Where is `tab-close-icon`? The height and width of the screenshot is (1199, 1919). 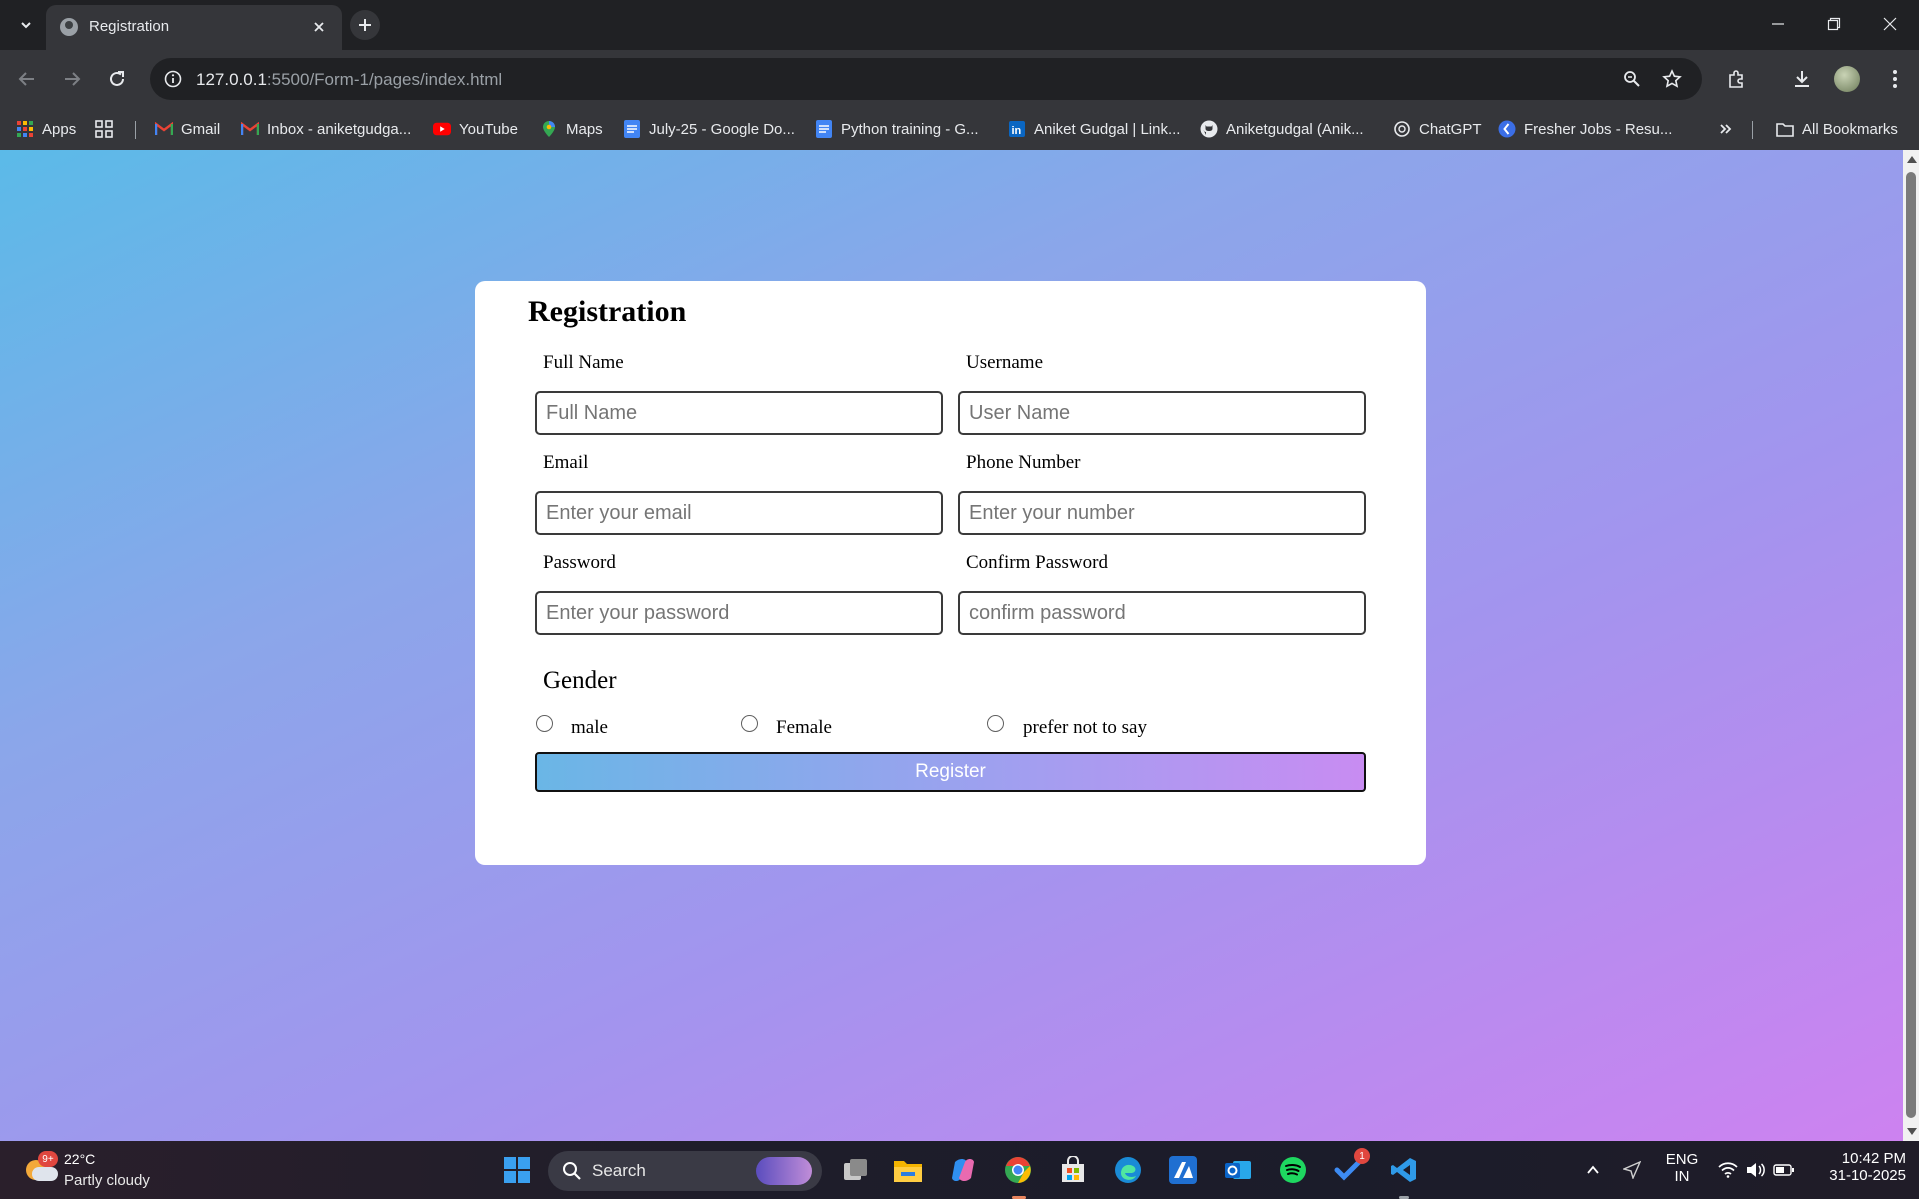
tab-close-icon is located at coordinates (319, 27).